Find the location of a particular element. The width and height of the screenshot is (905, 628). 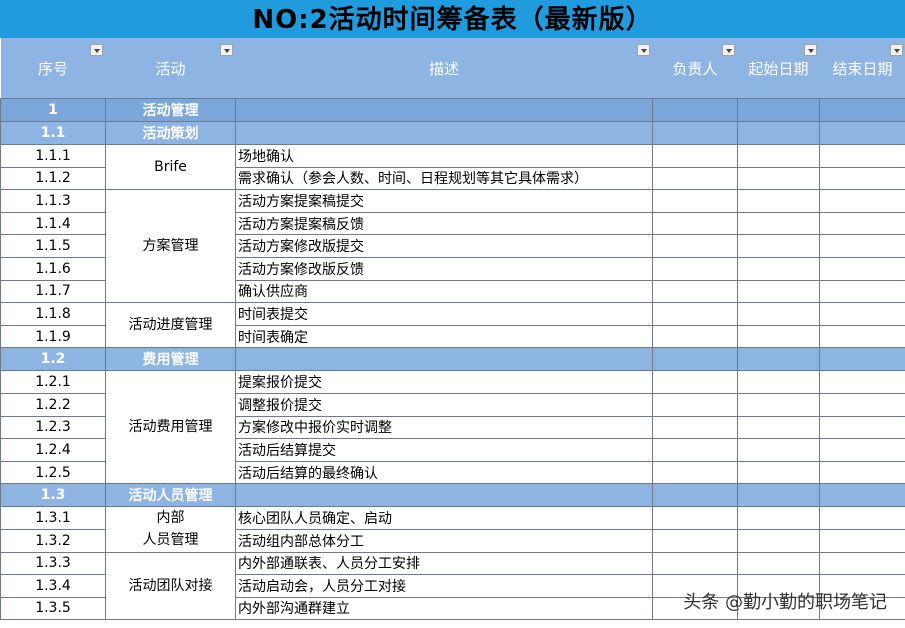

section-row: 1.2 费用管理 is located at coordinates (452, 359).